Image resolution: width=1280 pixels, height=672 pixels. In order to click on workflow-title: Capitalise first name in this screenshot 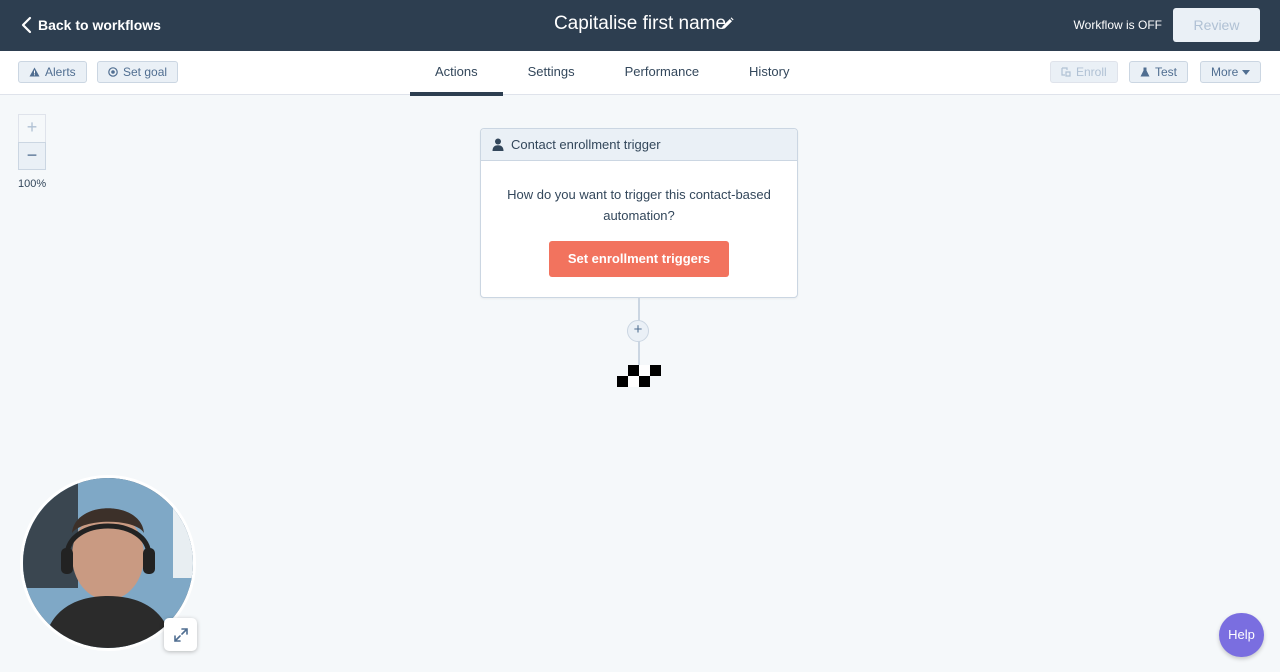, I will do `click(640, 23)`.